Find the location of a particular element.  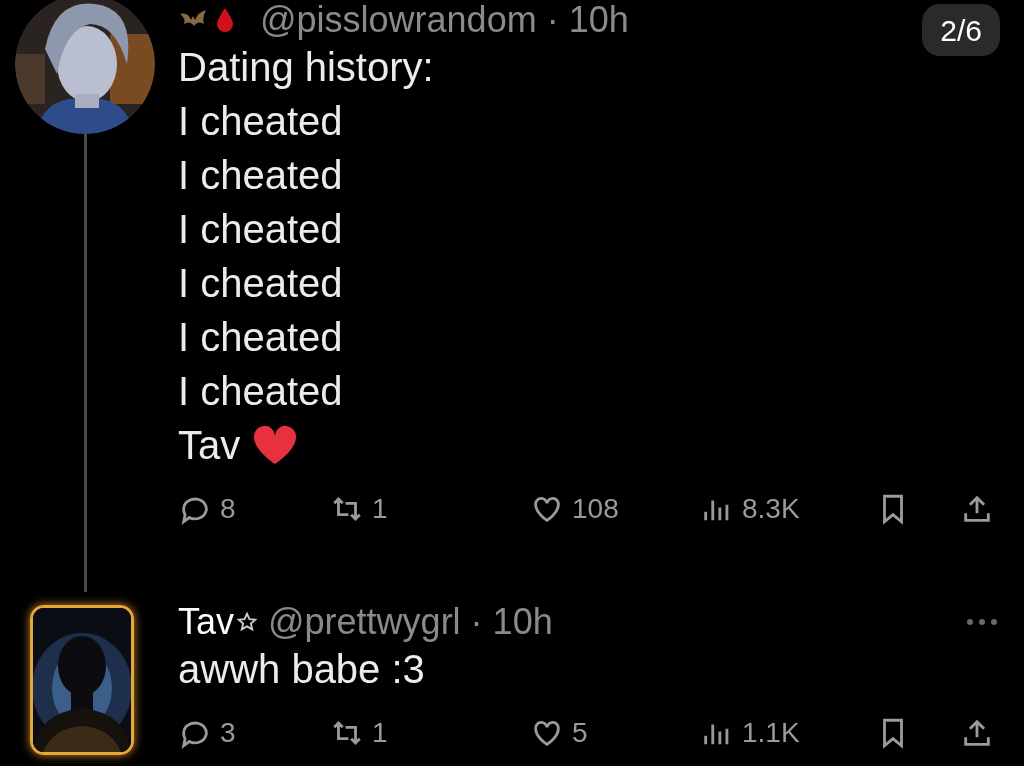

like-count: 108 is located at coordinates (595, 509).